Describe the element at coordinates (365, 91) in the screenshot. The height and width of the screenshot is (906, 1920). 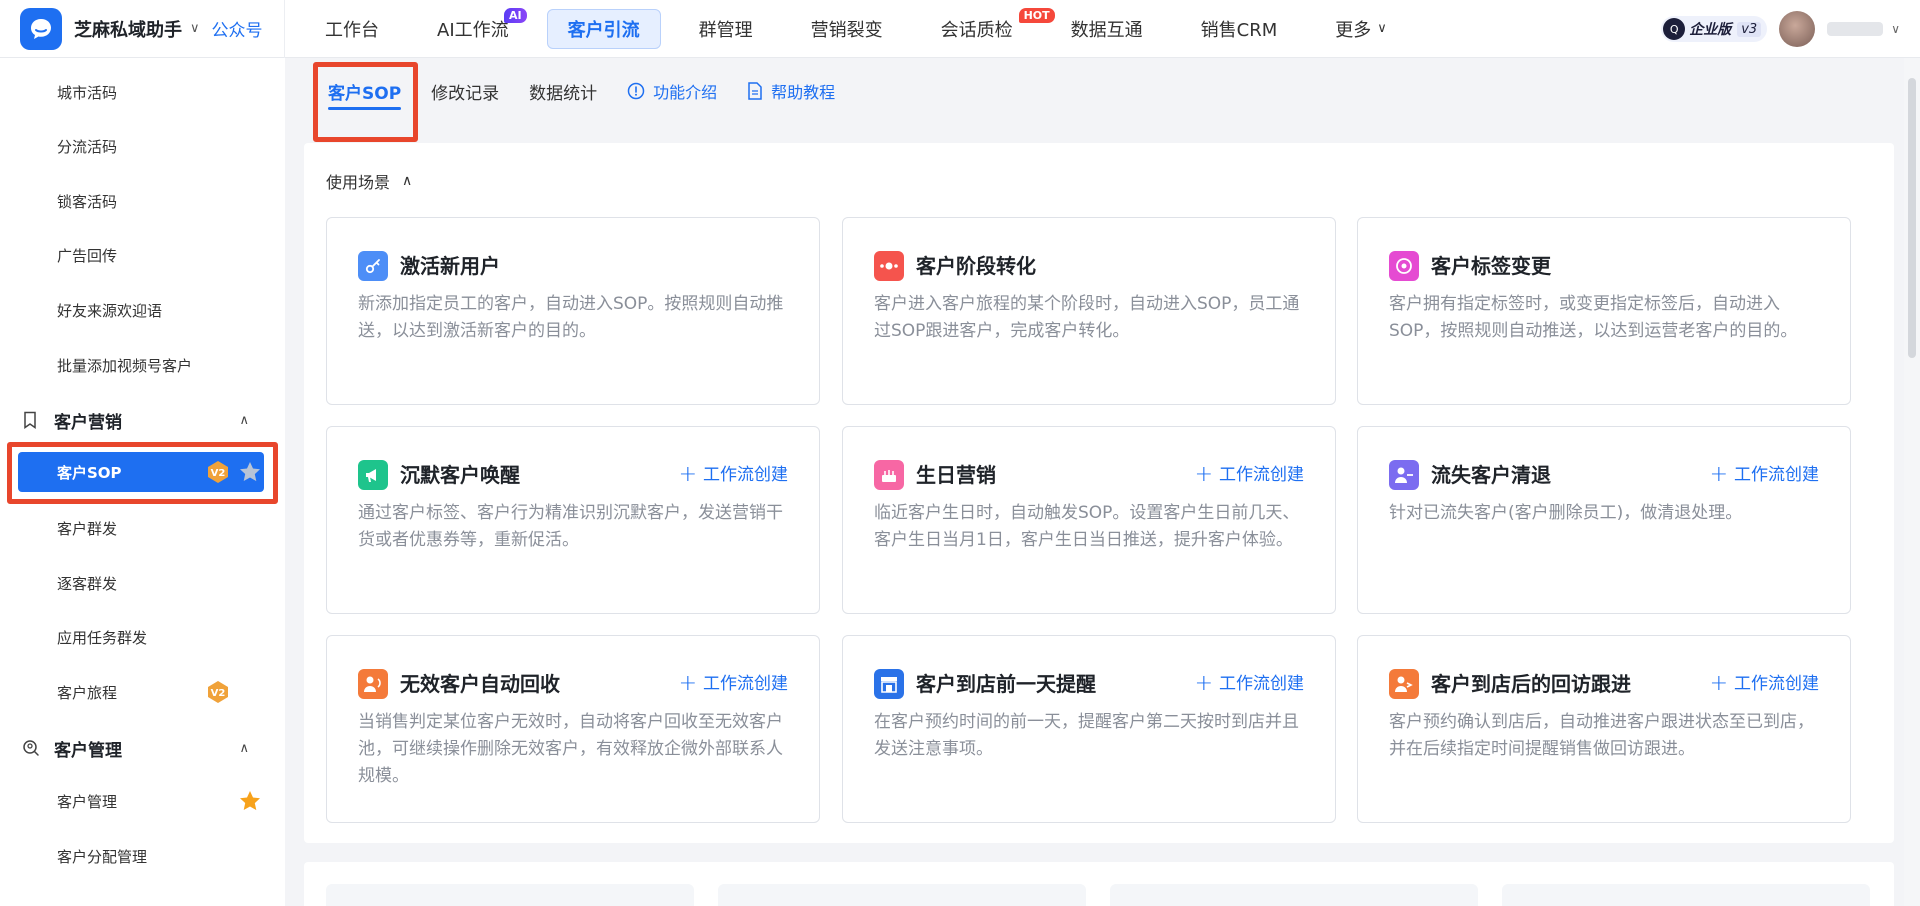
I see `tab-customer-sop: 客户SOP` at that location.